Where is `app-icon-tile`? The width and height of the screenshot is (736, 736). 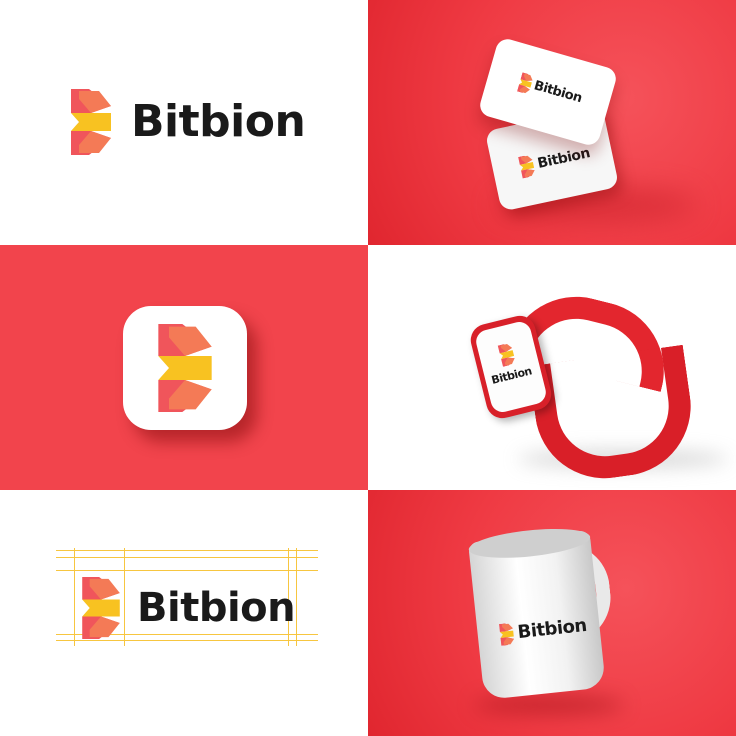
app-icon-tile is located at coordinates (185, 368).